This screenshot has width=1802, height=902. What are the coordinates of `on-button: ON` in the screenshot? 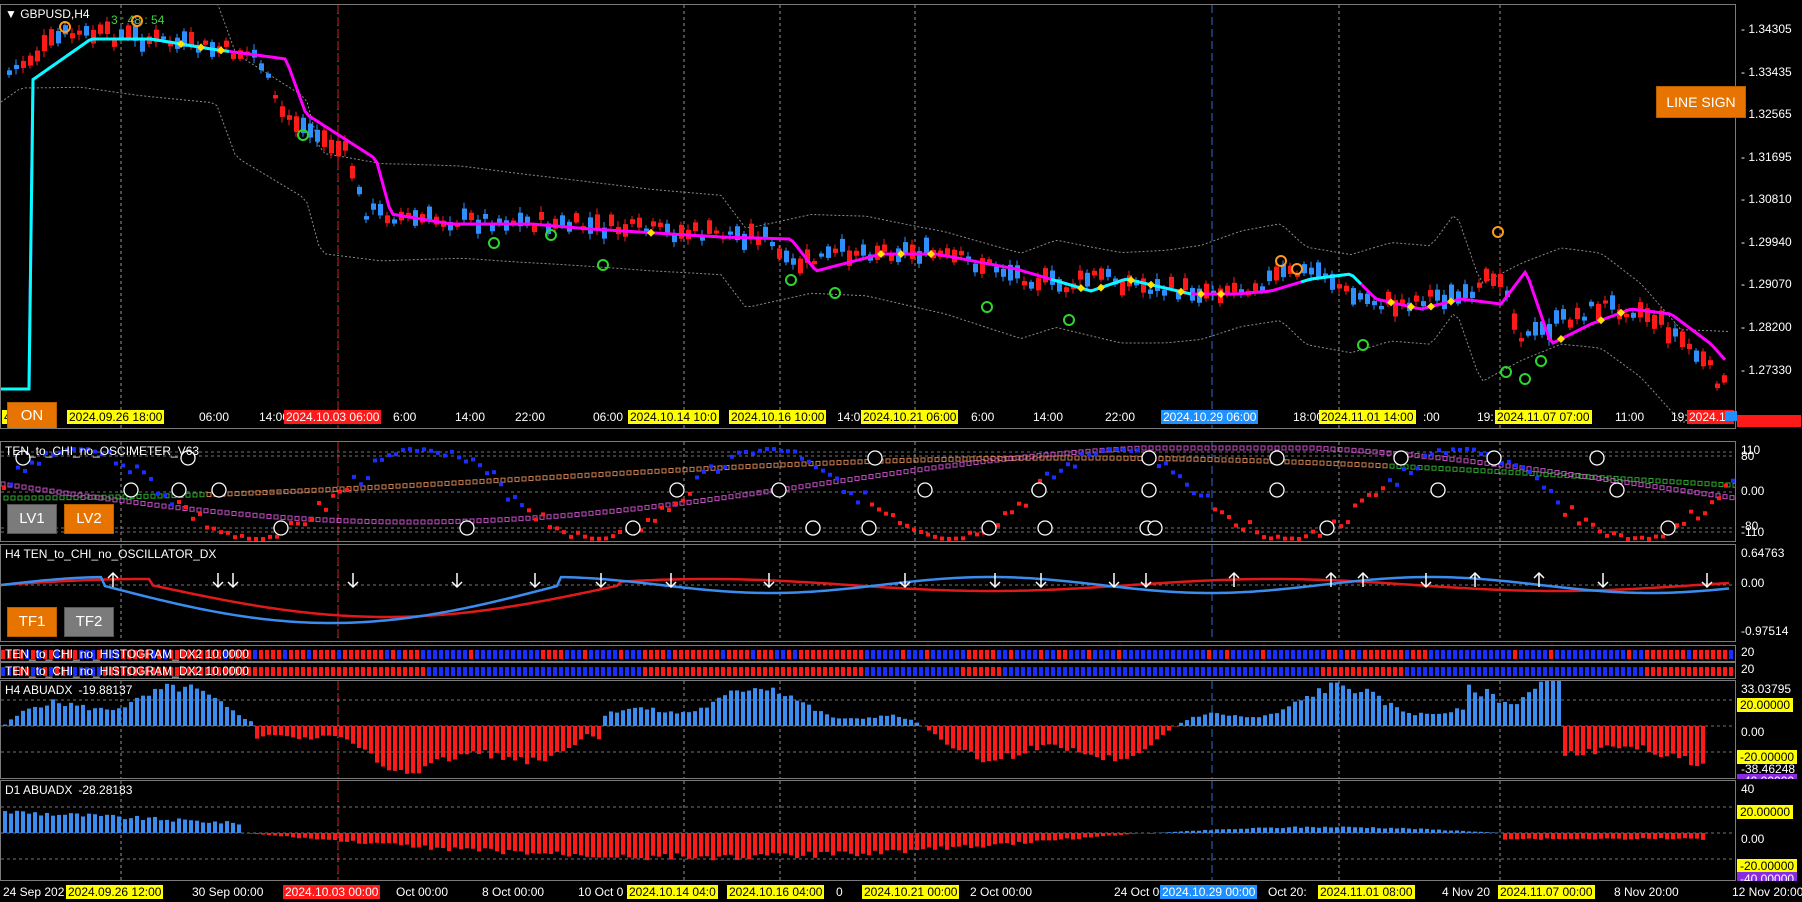 It's located at (32, 415).